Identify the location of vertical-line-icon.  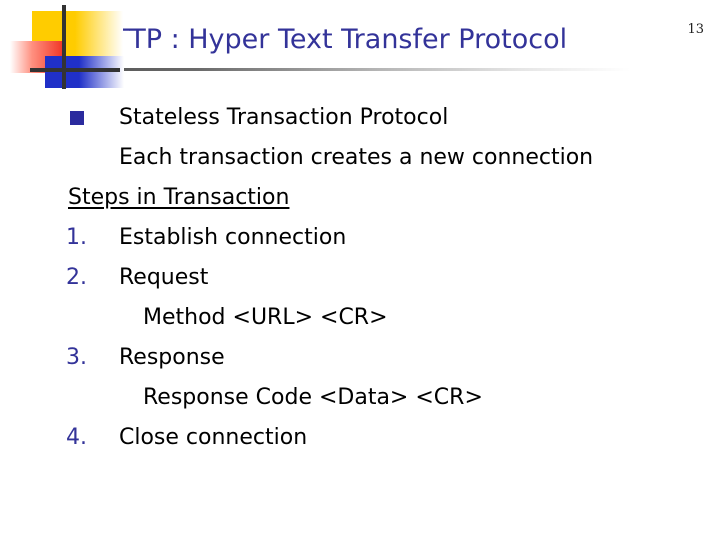
(64, 47).